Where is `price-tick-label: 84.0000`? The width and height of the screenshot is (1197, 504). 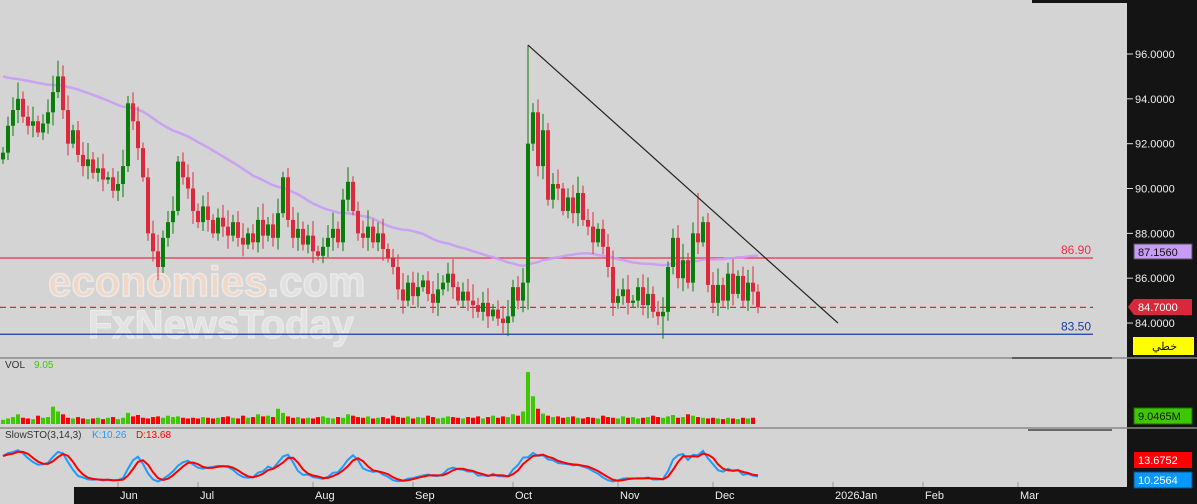
price-tick-label: 84.0000 is located at coordinates (1155, 324).